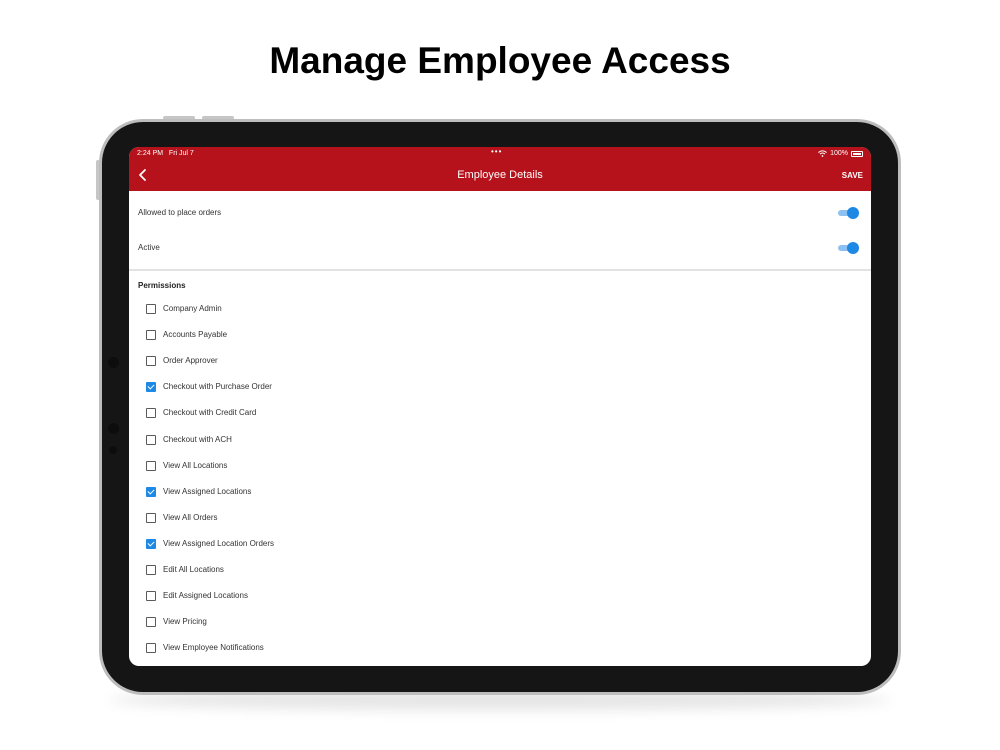  I want to click on permission-item: View Employee Notifications, so click(296, 649).